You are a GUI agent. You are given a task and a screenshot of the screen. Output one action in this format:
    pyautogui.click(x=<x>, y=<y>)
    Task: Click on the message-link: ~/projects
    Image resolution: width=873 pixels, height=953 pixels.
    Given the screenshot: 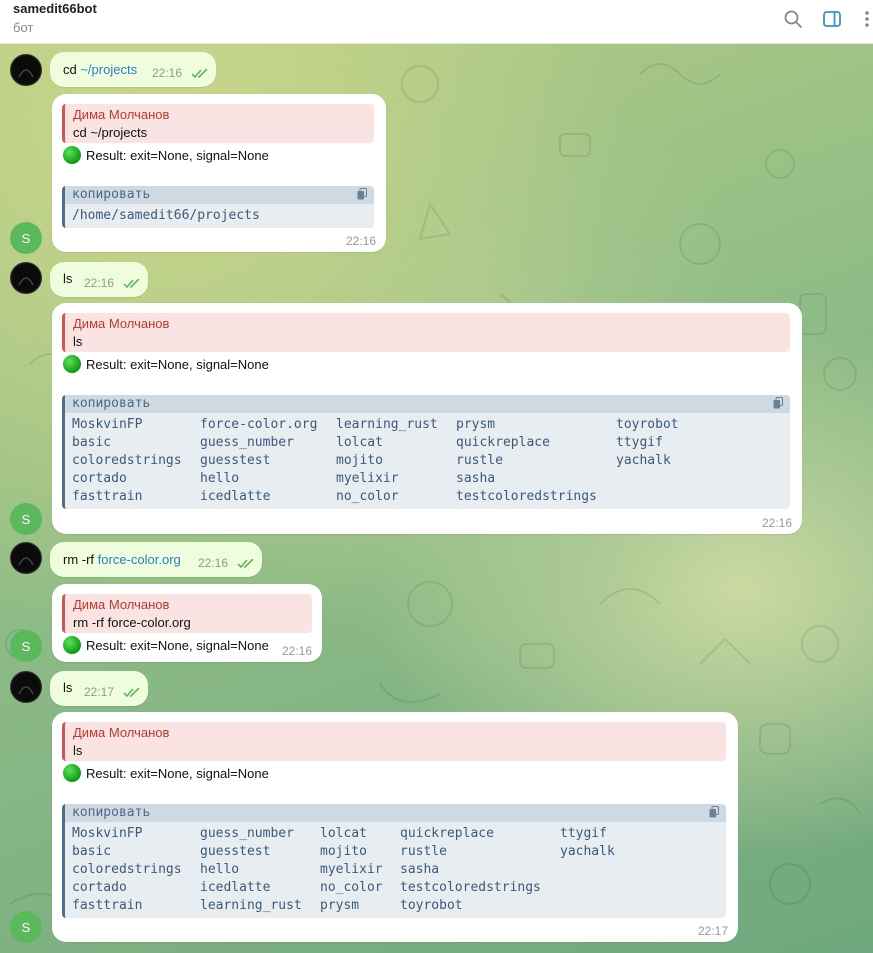 What is the action you would take?
    pyautogui.click(x=108, y=69)
    